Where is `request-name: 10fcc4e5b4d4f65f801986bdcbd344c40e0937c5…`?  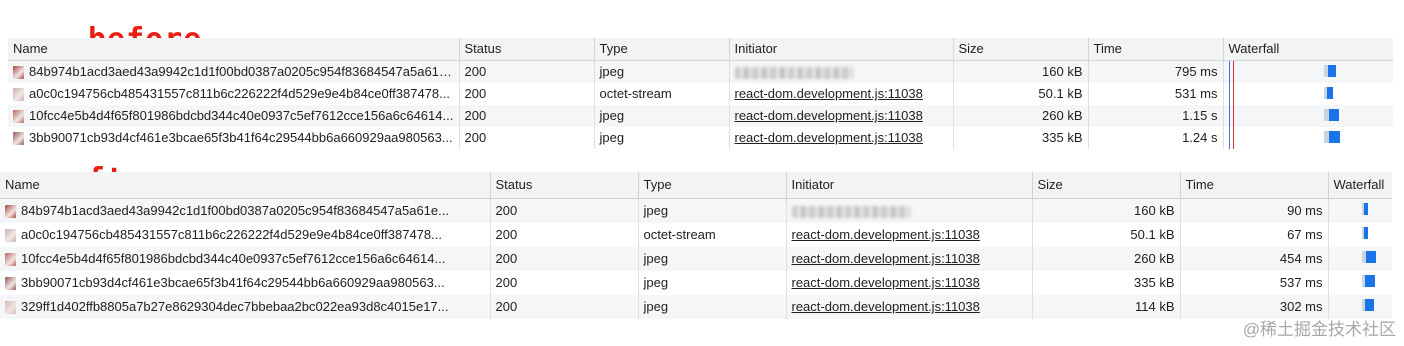
request-name: 10fcc4e5b4d4f65f801986bdcbd344c40e0937c5… is located at coordinates (233, 258).